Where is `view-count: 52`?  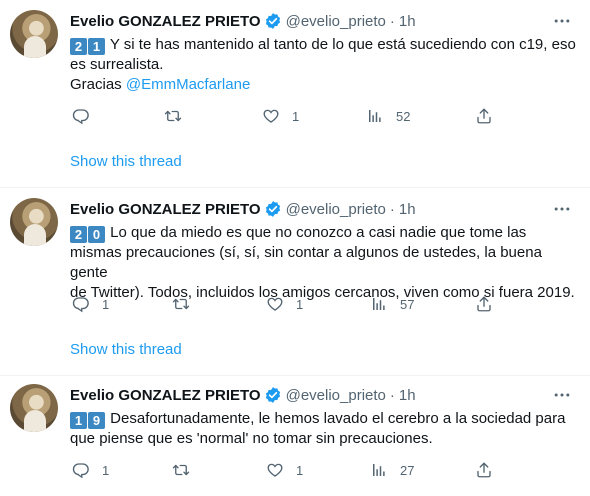
view-count: 52 is located at coordinates (403, 116).